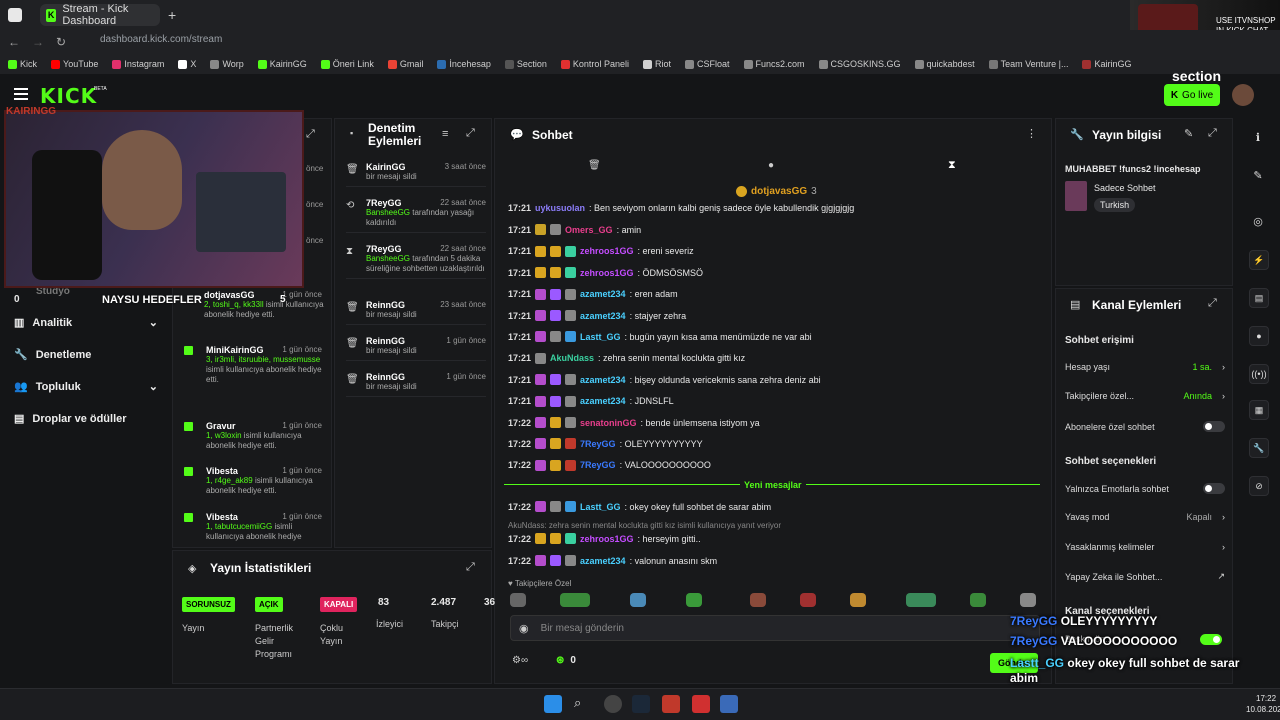  Describe the element at coordinates (15, 15) in the screenshot. I see `vivaldi-menu-icon` at that location.